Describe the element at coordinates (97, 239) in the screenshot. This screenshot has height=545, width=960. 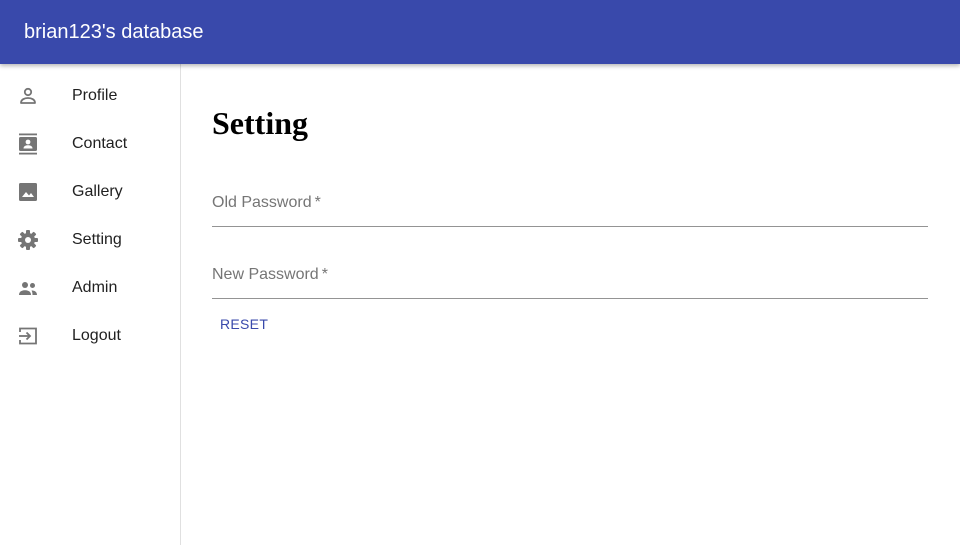
I see `sidebar-item-label: Setting` at that location.